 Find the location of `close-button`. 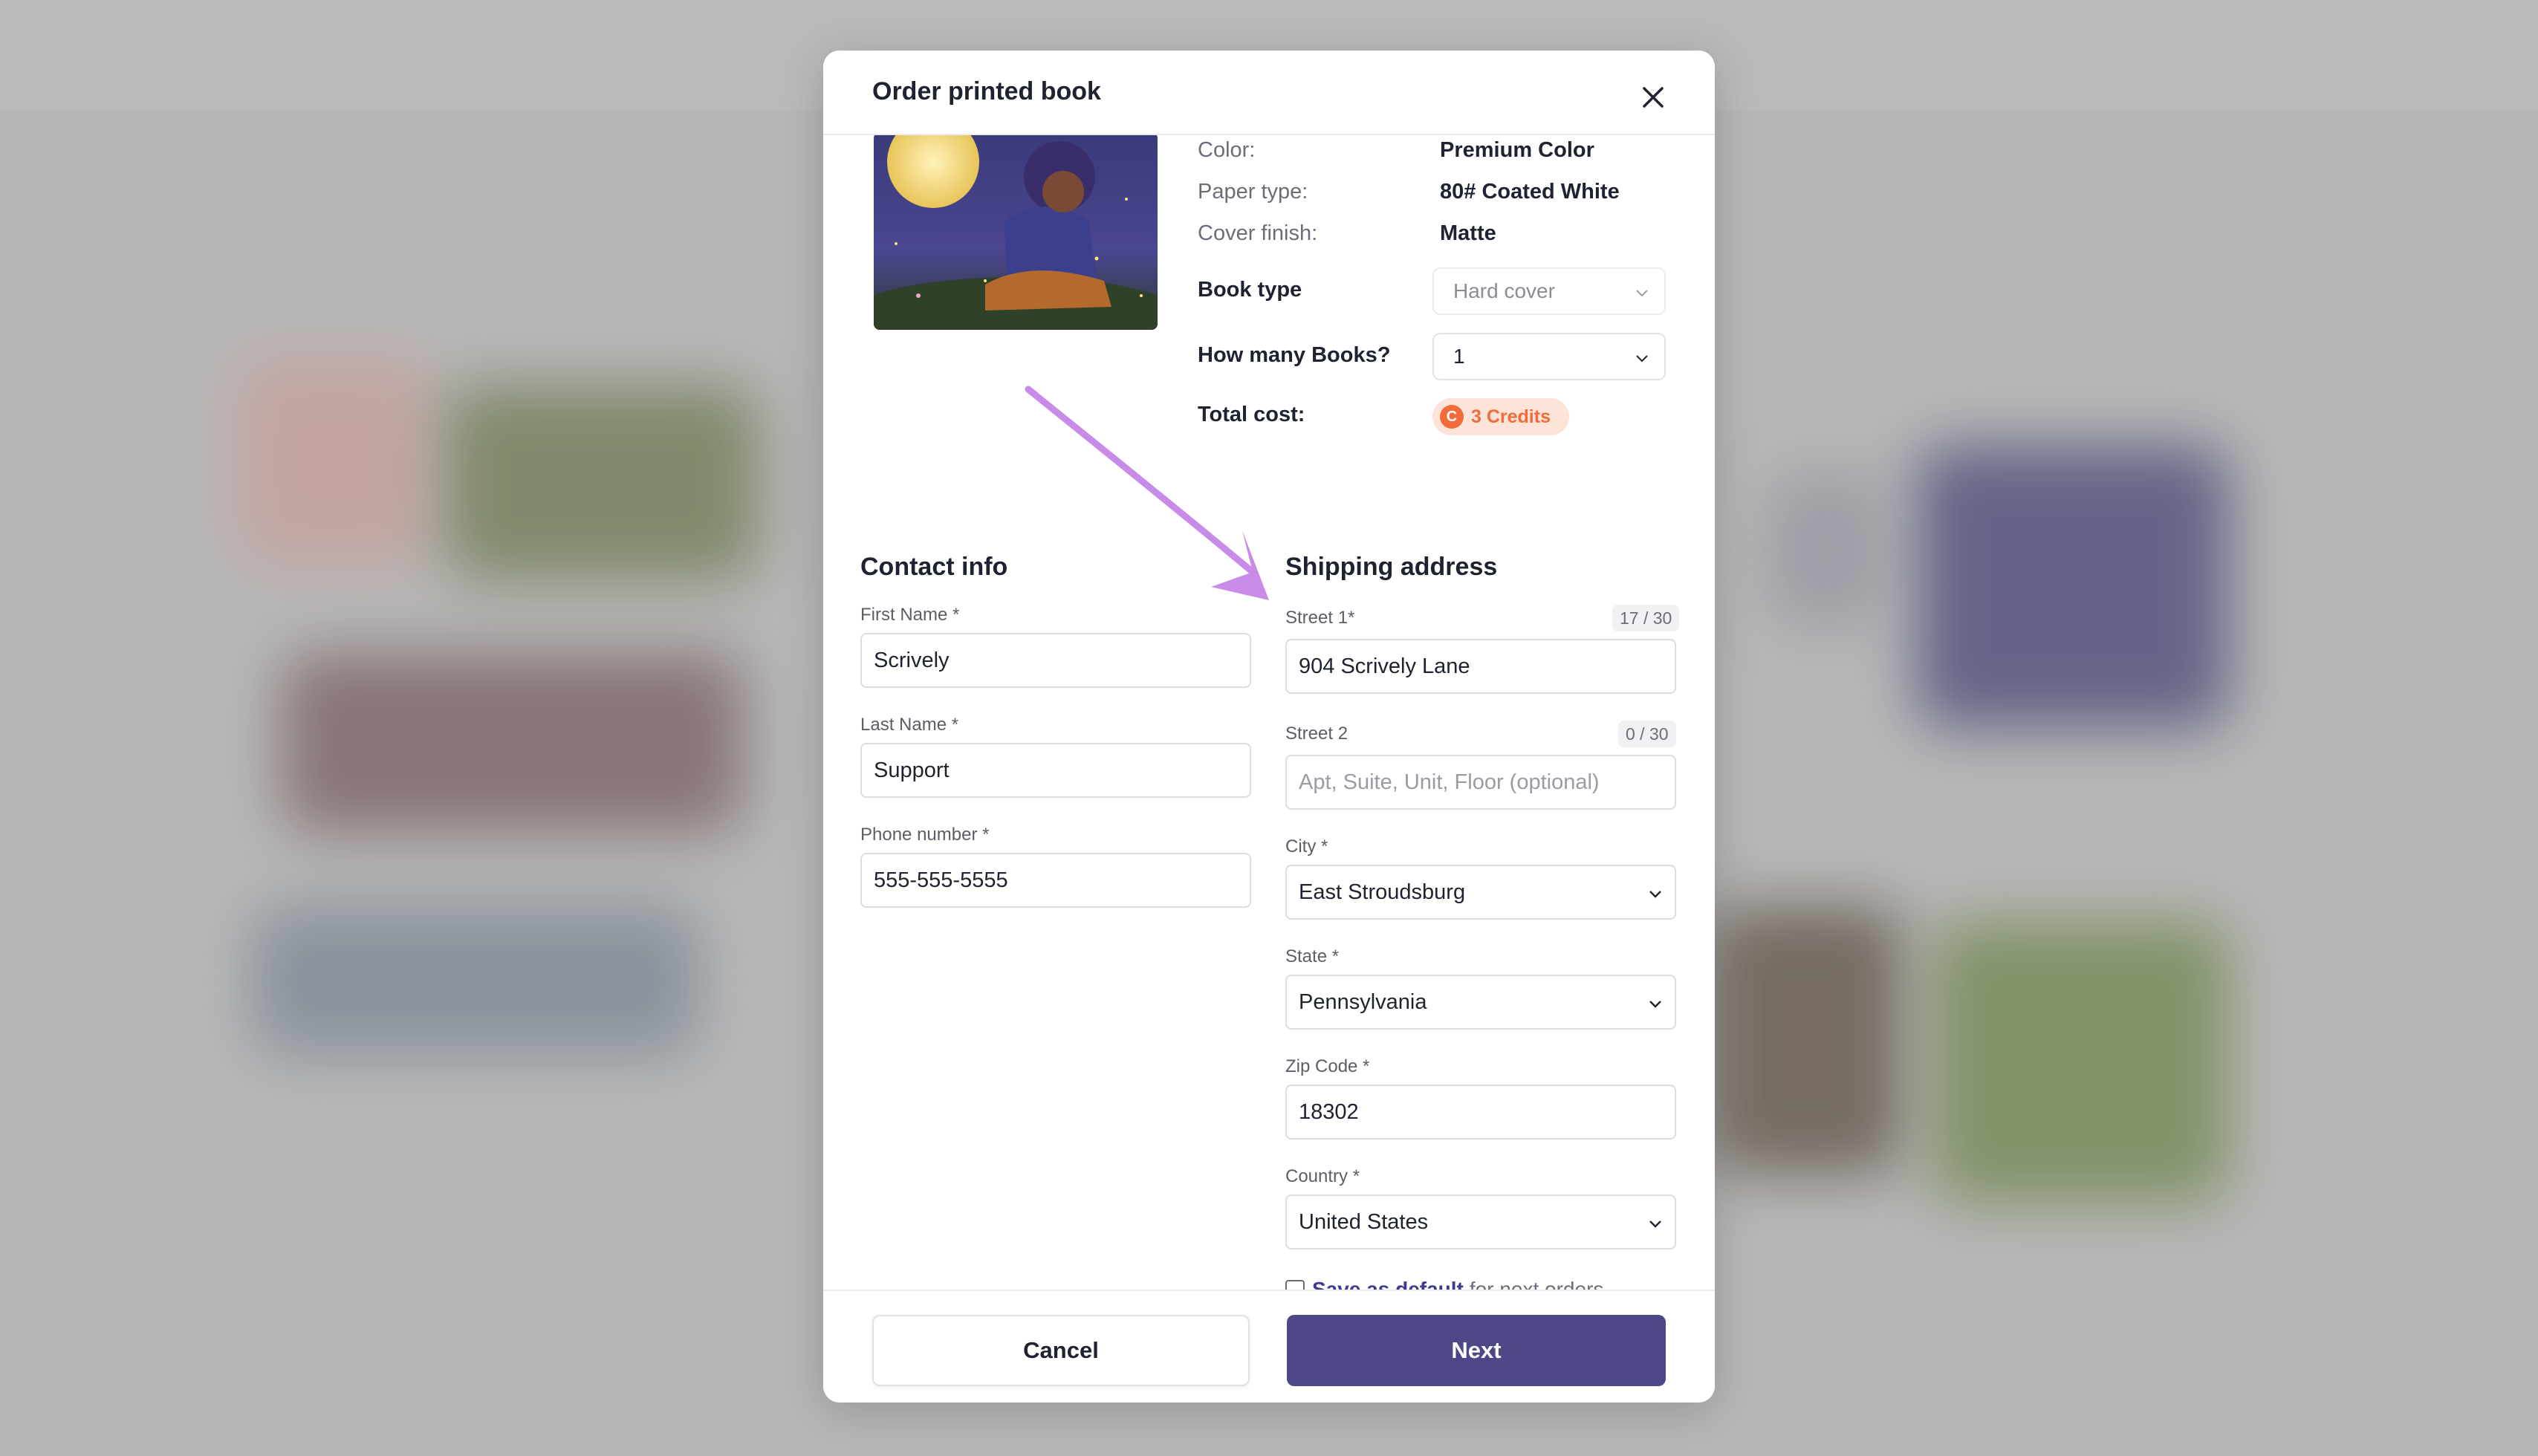

close-button is located at coordinates (1653, 97).